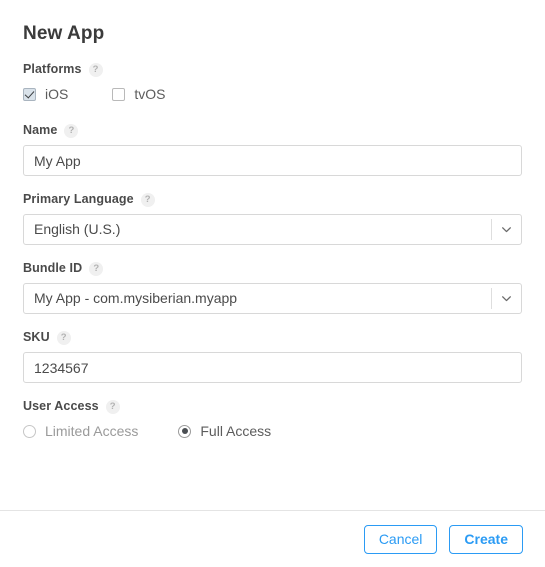 This screenshot has height=567, width=545. Describe the element at coordinates (272, 130) in the screenshot. I see `name-label-row: Name ?` at that location.